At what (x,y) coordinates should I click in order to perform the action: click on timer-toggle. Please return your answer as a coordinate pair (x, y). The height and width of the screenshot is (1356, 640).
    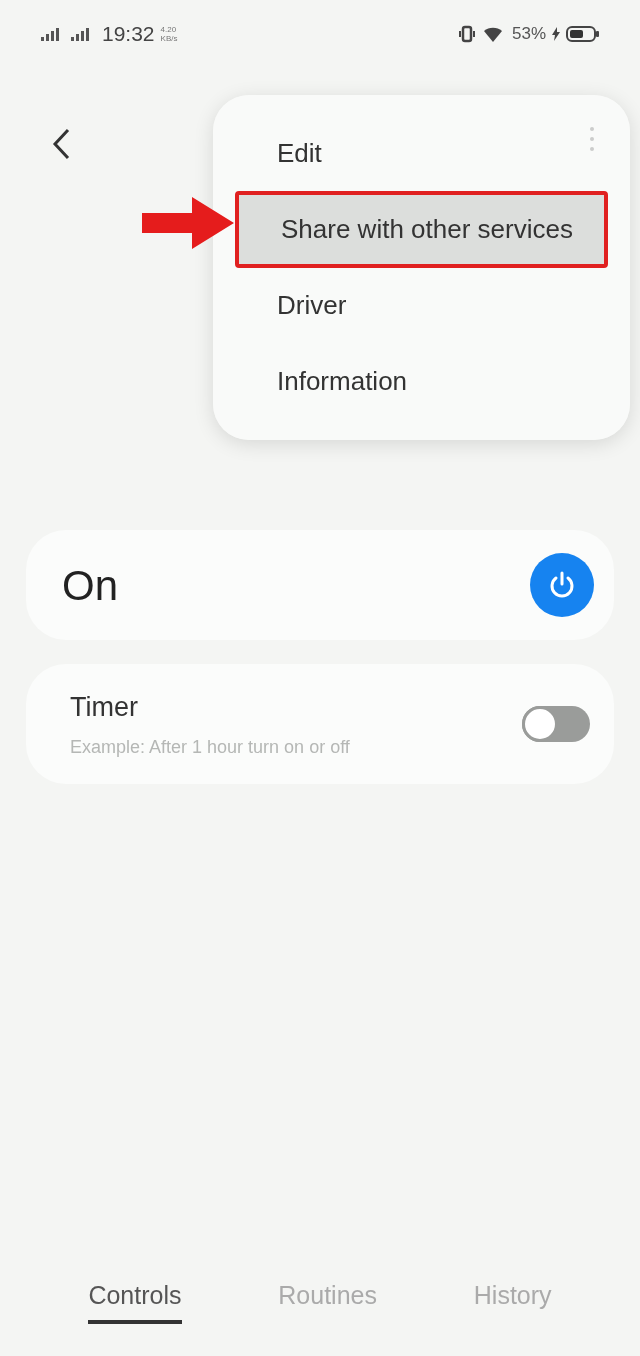
    Looking at the image, I should click on (556, 724).